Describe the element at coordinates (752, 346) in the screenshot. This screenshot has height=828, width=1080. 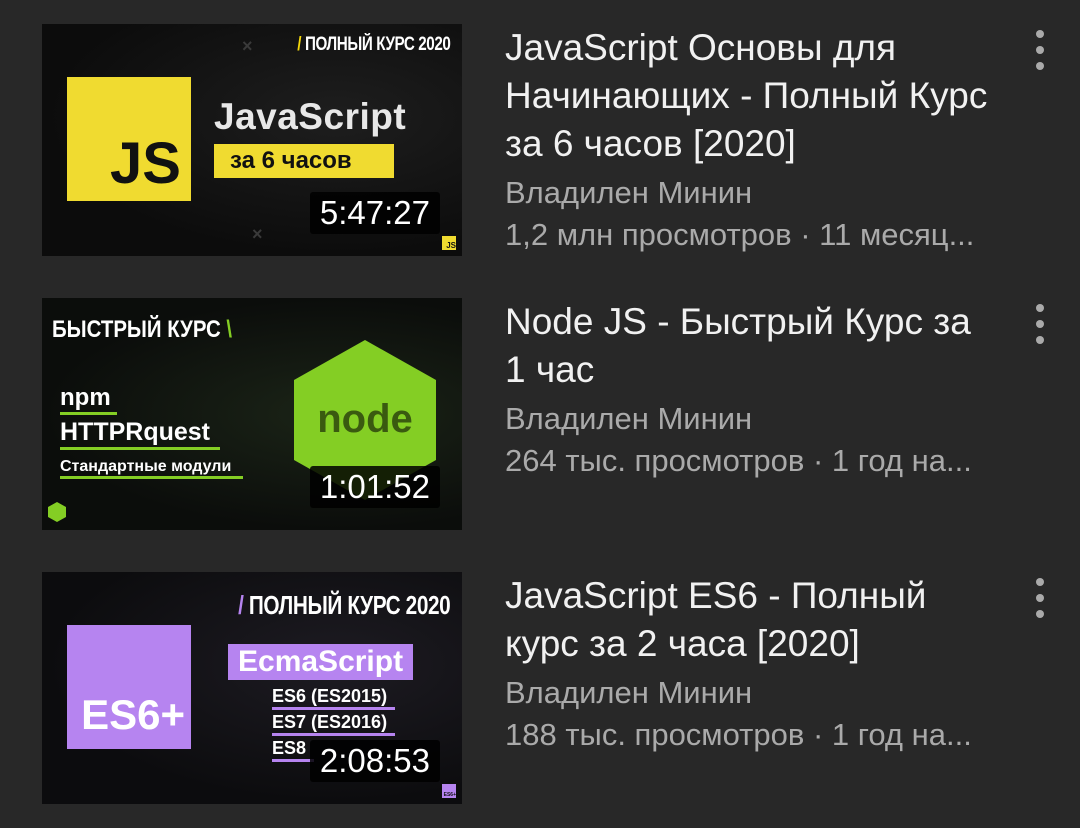
I see `video-title: Node JS - Быстрый Курс за 1 час` at that location.